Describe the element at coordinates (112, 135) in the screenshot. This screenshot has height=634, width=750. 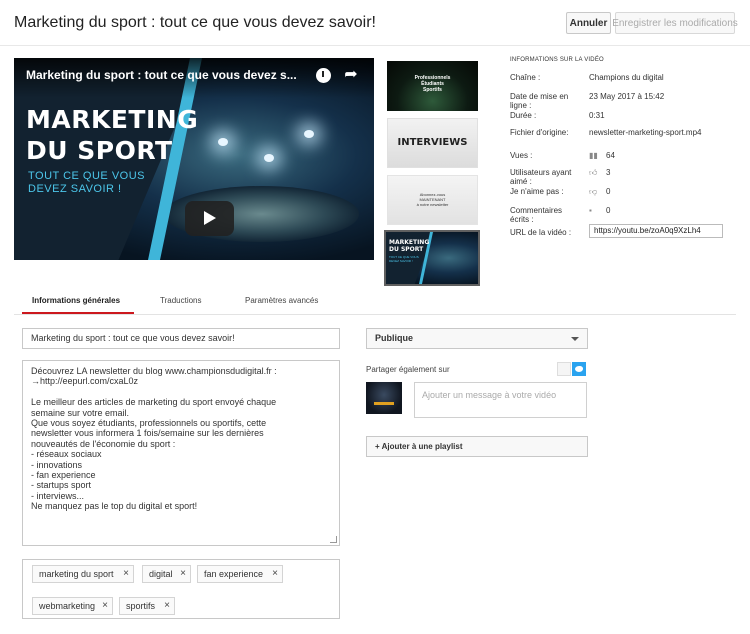
I see `video-headline: MARKETING DU SPORT` at that location.